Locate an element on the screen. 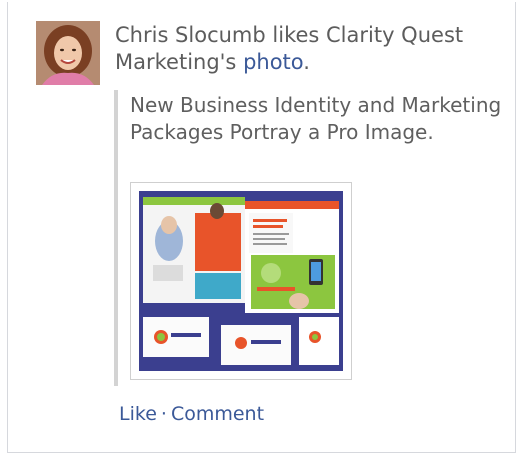 The height and width of the screenshot is (466, 526). headline-period: . is located at coordinates (306, 62).